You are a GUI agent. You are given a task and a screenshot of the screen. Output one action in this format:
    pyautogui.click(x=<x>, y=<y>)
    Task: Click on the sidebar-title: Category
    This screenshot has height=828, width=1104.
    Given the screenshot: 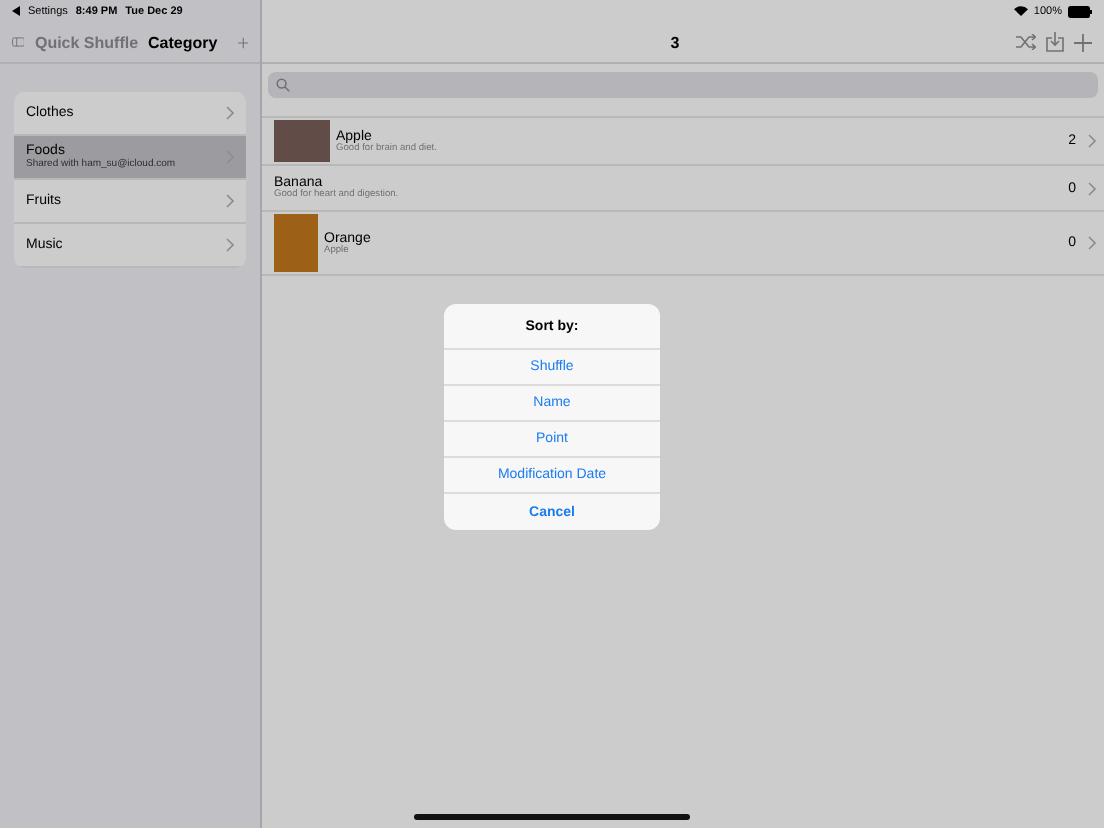 What is the action you would take?
    pyautogui.click(x=183, y=42)
    